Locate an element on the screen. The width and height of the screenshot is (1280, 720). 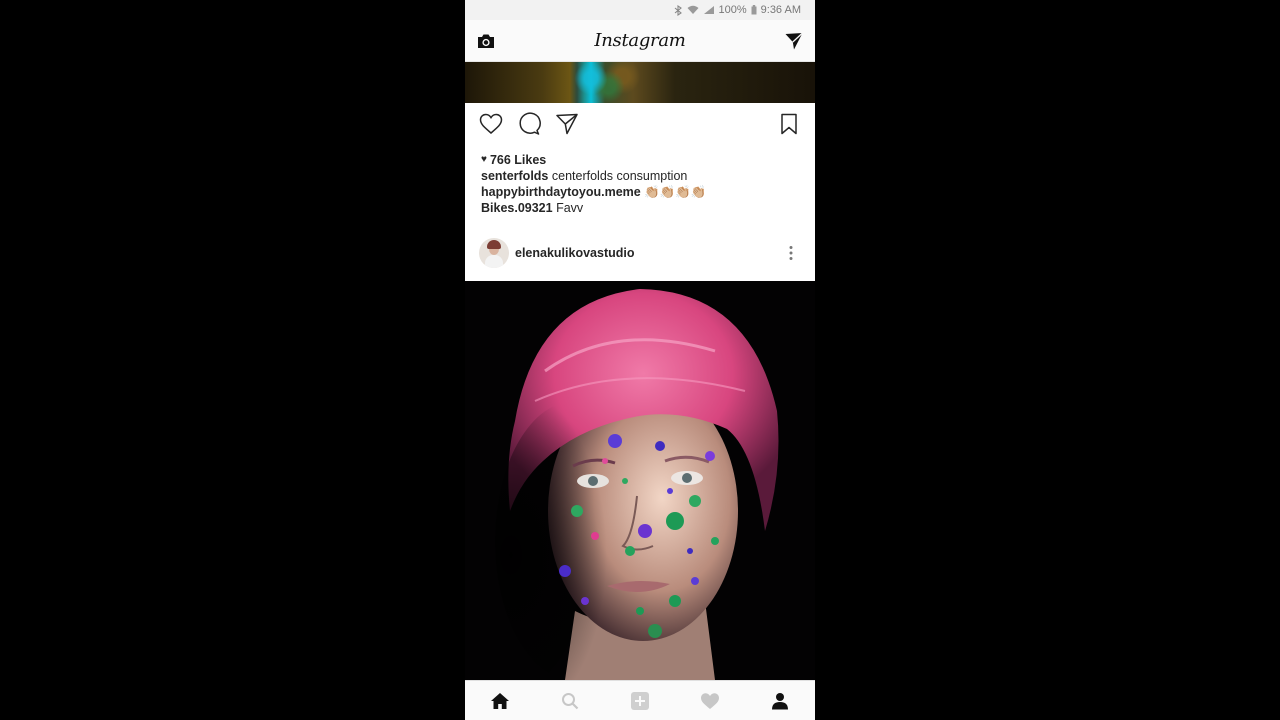
comment-username: happybirthdaytoyou.meme is located at coordinates (561, 192).